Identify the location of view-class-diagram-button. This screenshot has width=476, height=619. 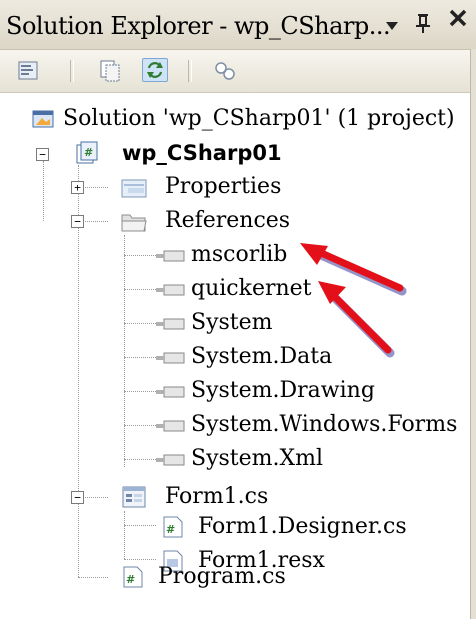
(225, 71).